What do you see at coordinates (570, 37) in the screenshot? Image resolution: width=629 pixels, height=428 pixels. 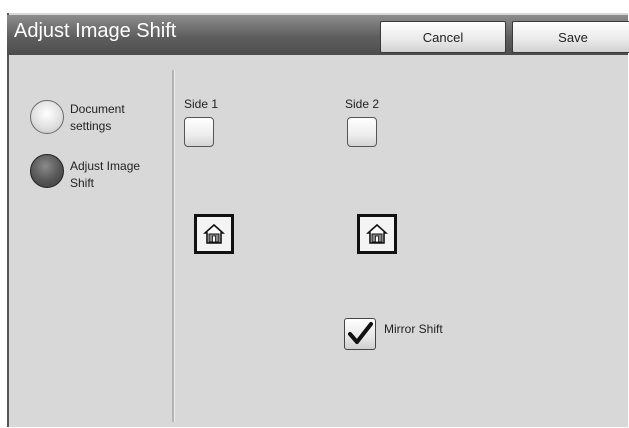 I see `save-button: Save` at bounding box center [570, 37].